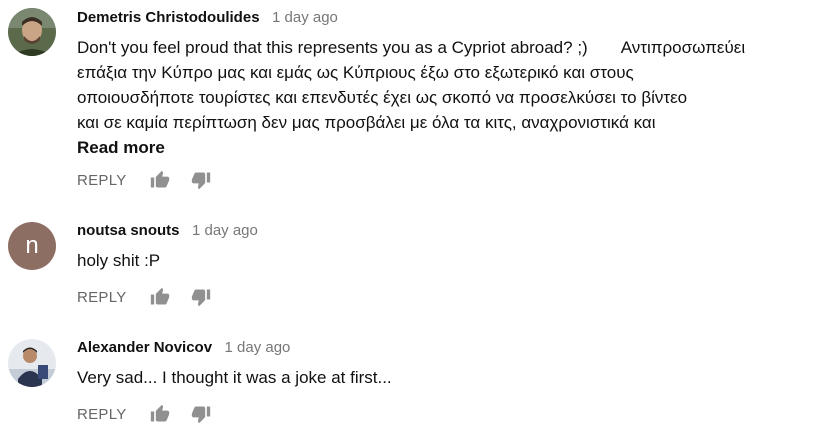 Image resolution: width=816 pixels, height=435 pixels. What do you see at coordinates (32, 246) in the screenshot?
I see `avatar: n` at bounding box center [32, 246].